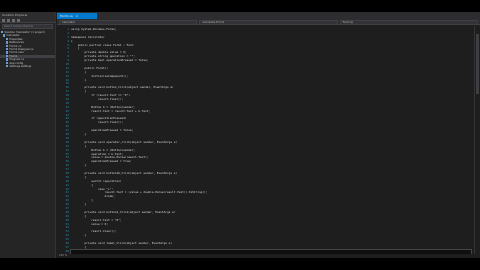 This screenshot has width=480, height=270. I want to click on type-dropdown: Calculator.Form1, so click(268, 22).